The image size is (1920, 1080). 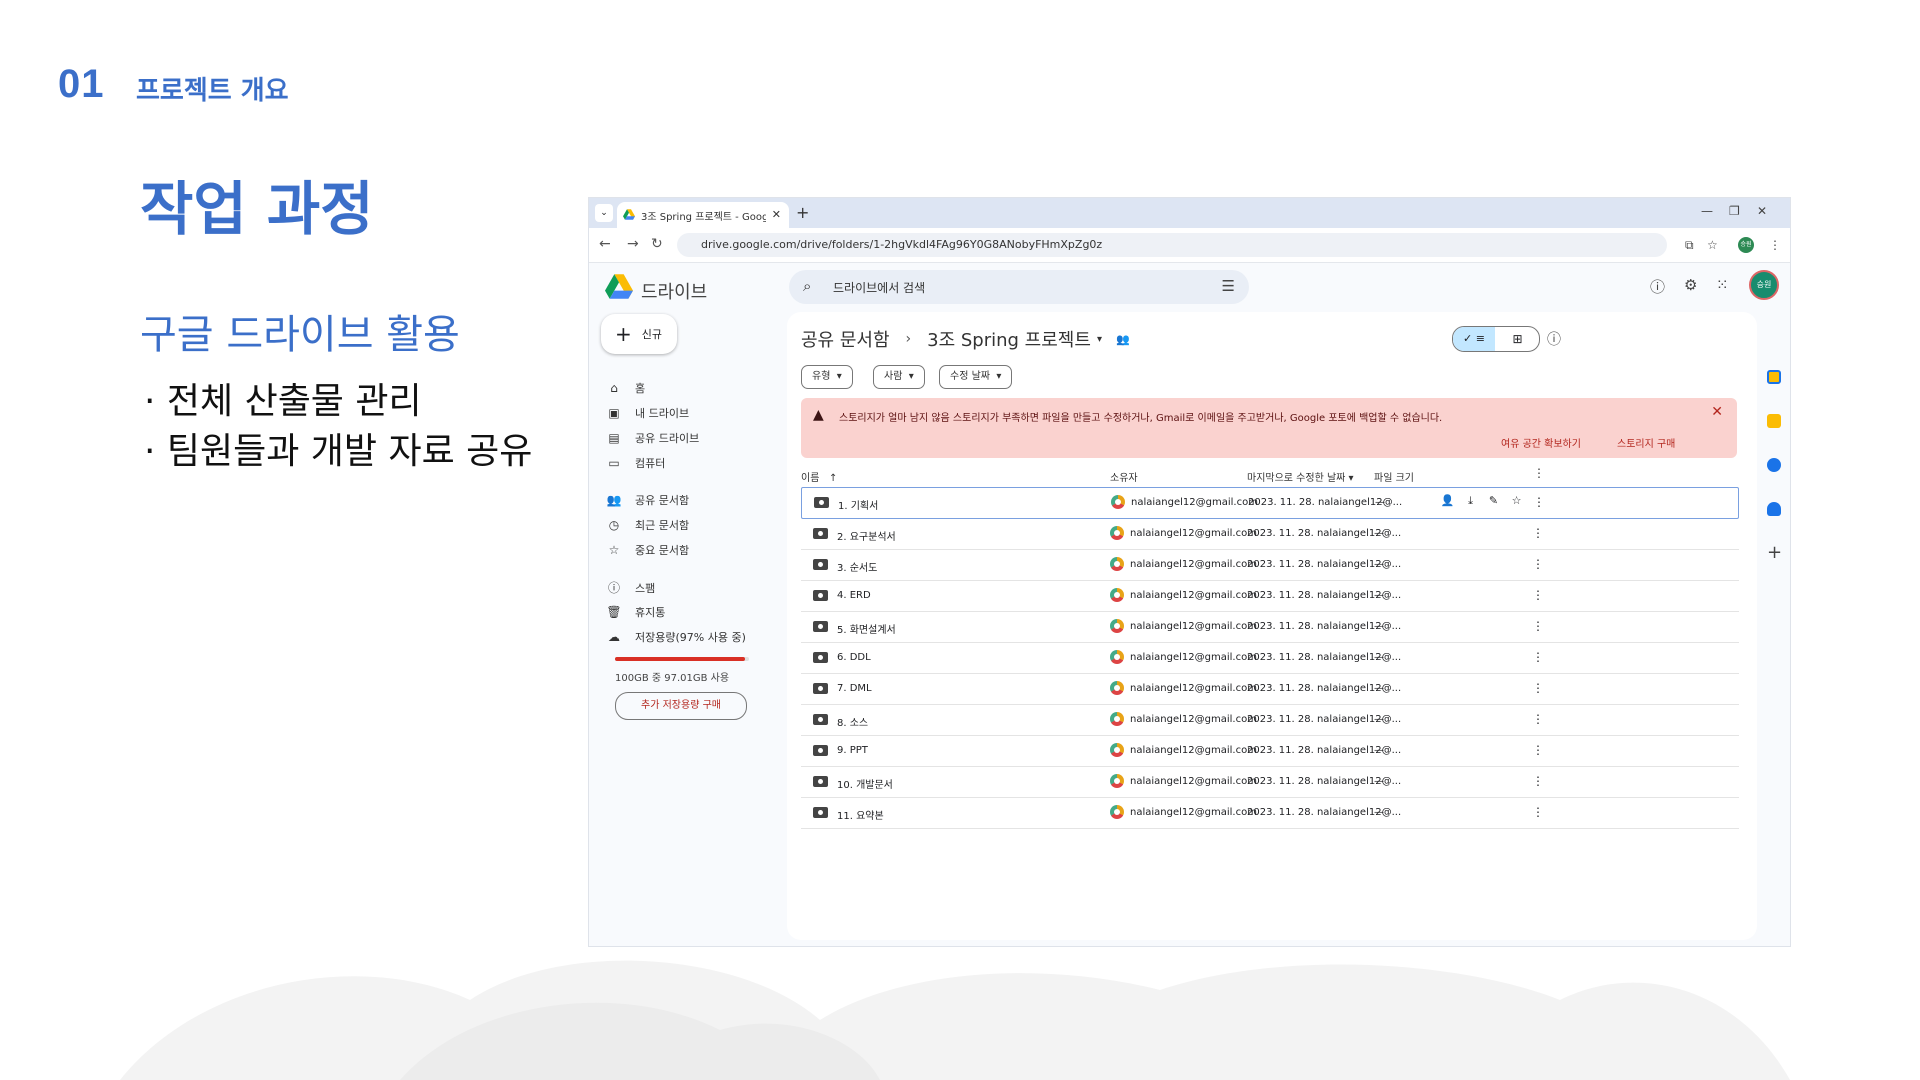 I want to click on share-icon: 👤, so click(x=1447, y=500).